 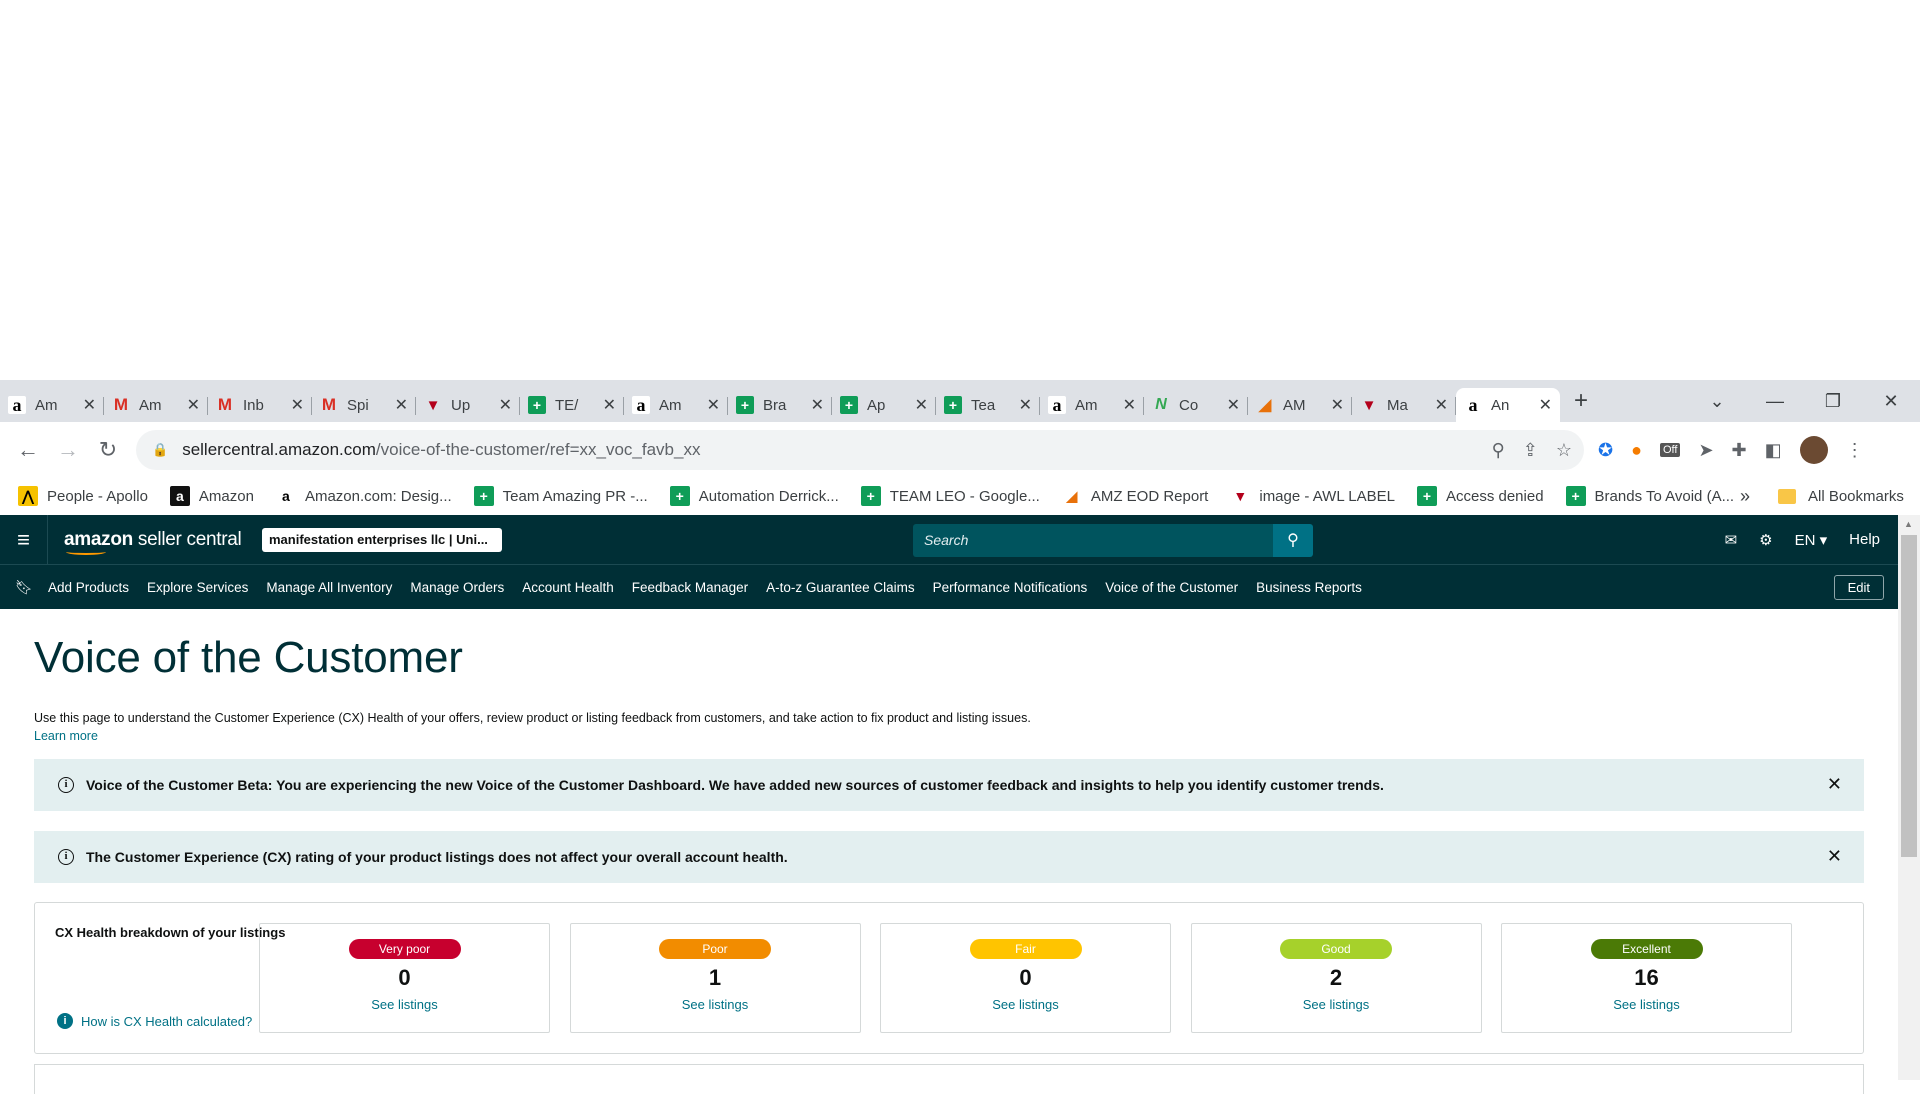 I want to click on nav-item: Feedback Manager, so click(x=690, y=587).